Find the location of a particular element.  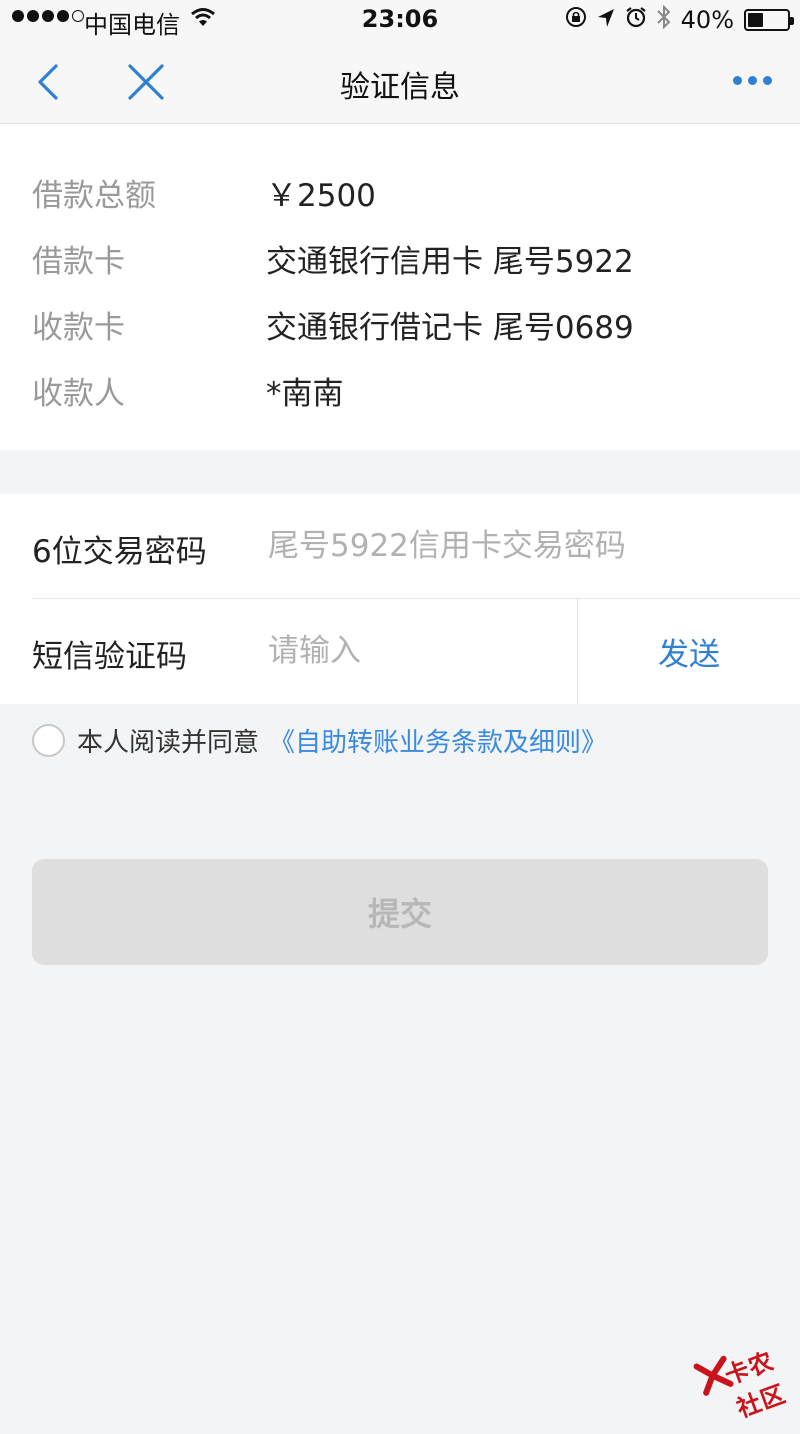

agreement-row: 本人阅读并同意 《自助转账业务条款及细则》 is located at coordinates (319, 740).